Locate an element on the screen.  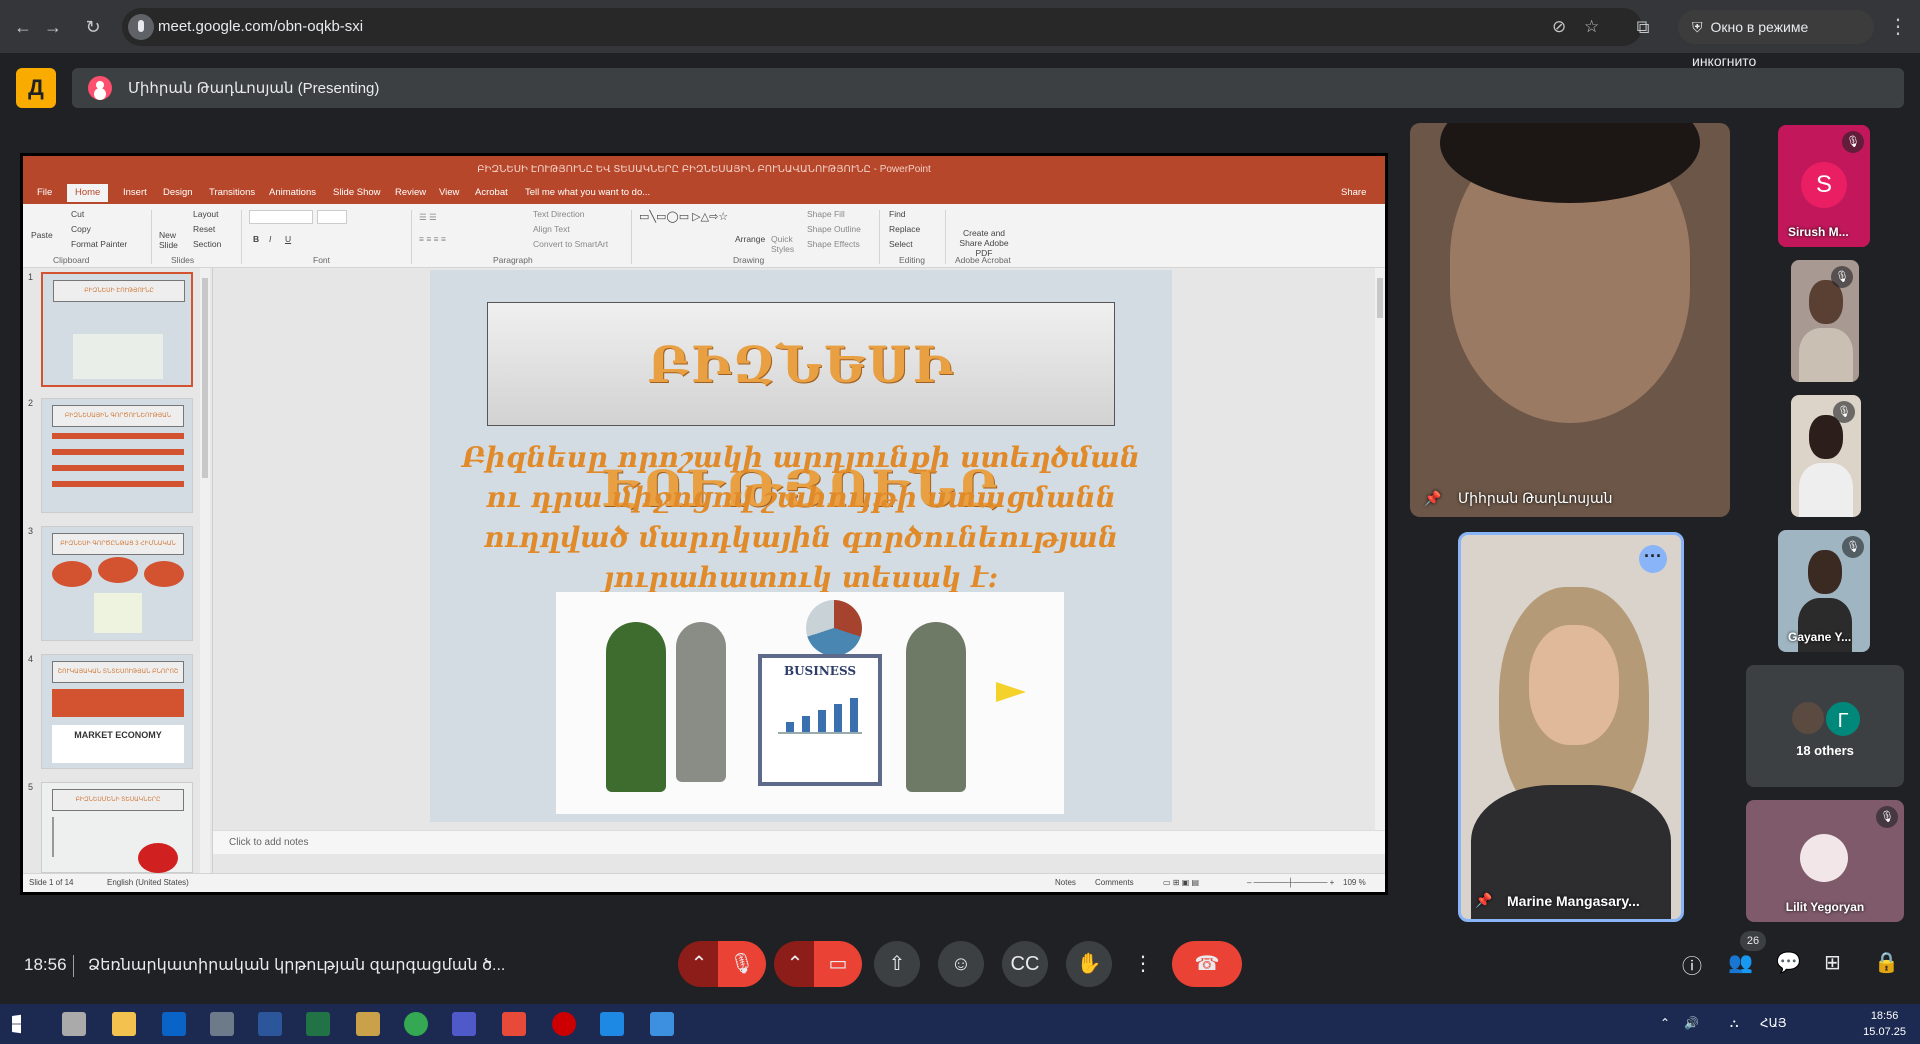
find-button: Find is located at coordinates (897, 214).